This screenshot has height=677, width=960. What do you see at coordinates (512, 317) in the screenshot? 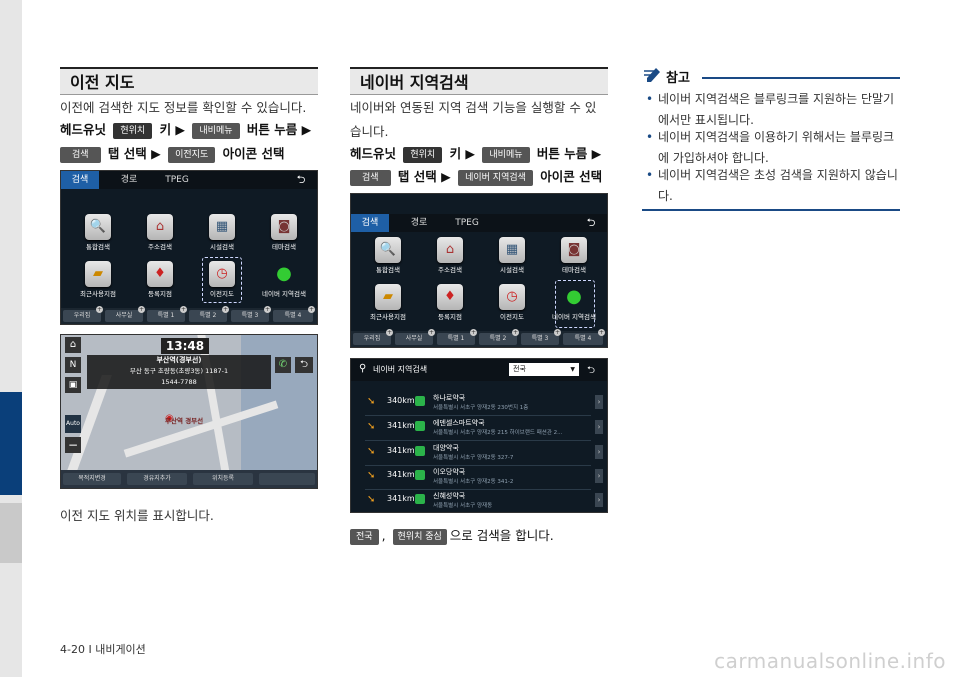
I see `icon-label: 이전지도` at bounding box center [512, 317].